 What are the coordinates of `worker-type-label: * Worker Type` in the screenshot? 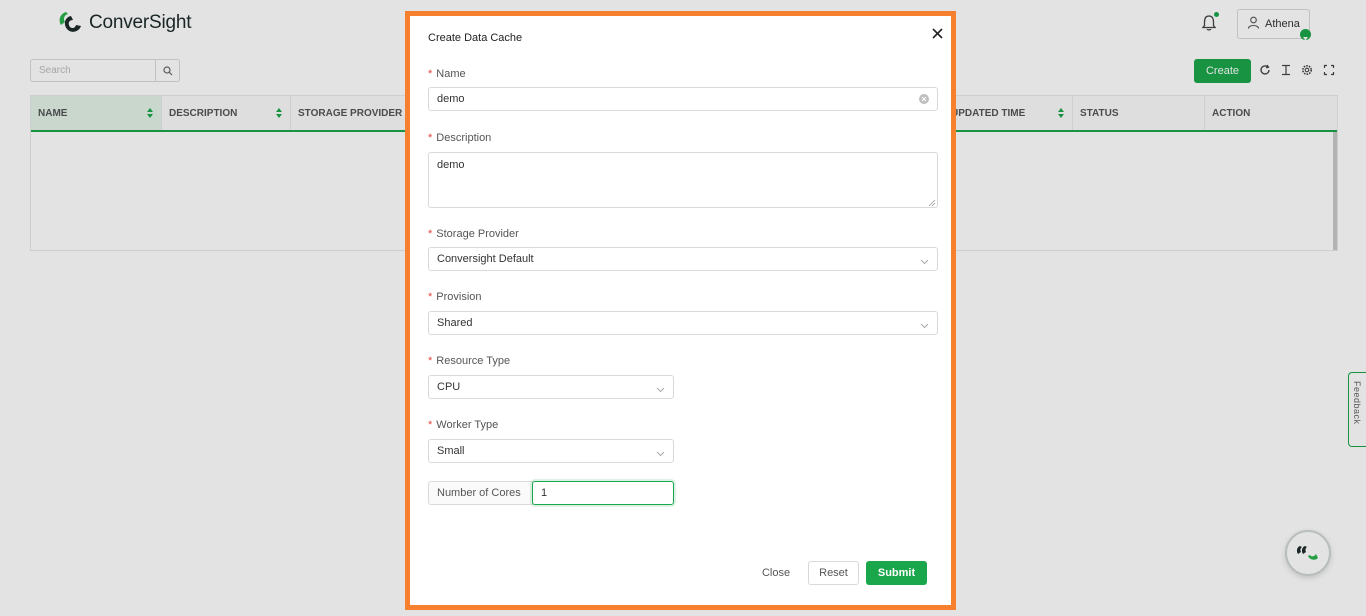 It's located at (463, 425).